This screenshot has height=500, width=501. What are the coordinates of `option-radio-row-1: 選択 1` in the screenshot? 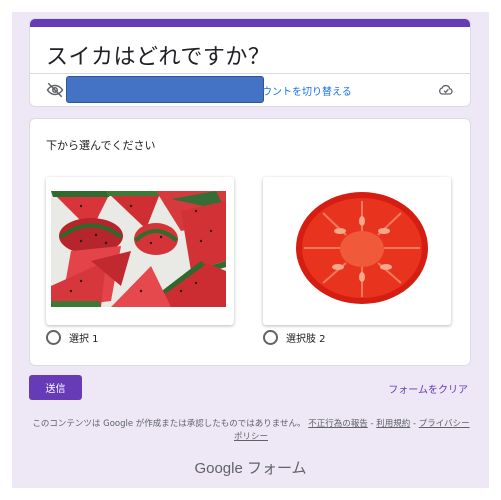 It's located at (72, 337).